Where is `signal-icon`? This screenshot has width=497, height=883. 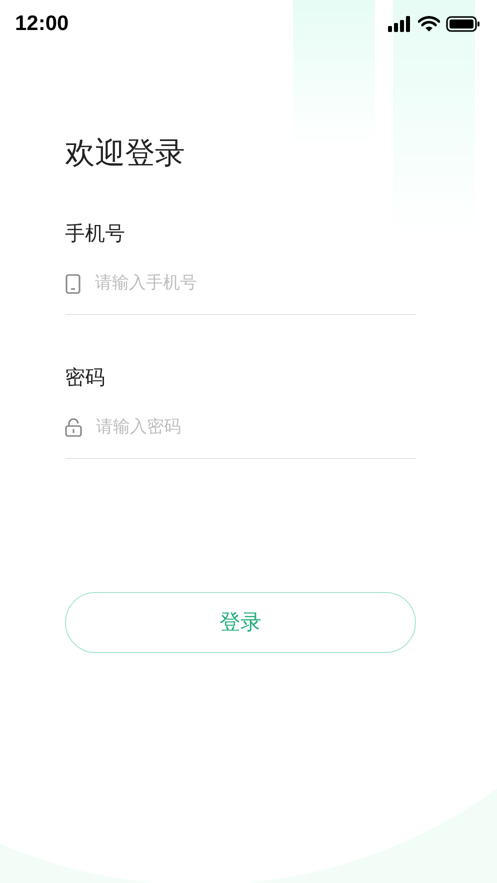 signal-icon is located at coordinates (400, 24).